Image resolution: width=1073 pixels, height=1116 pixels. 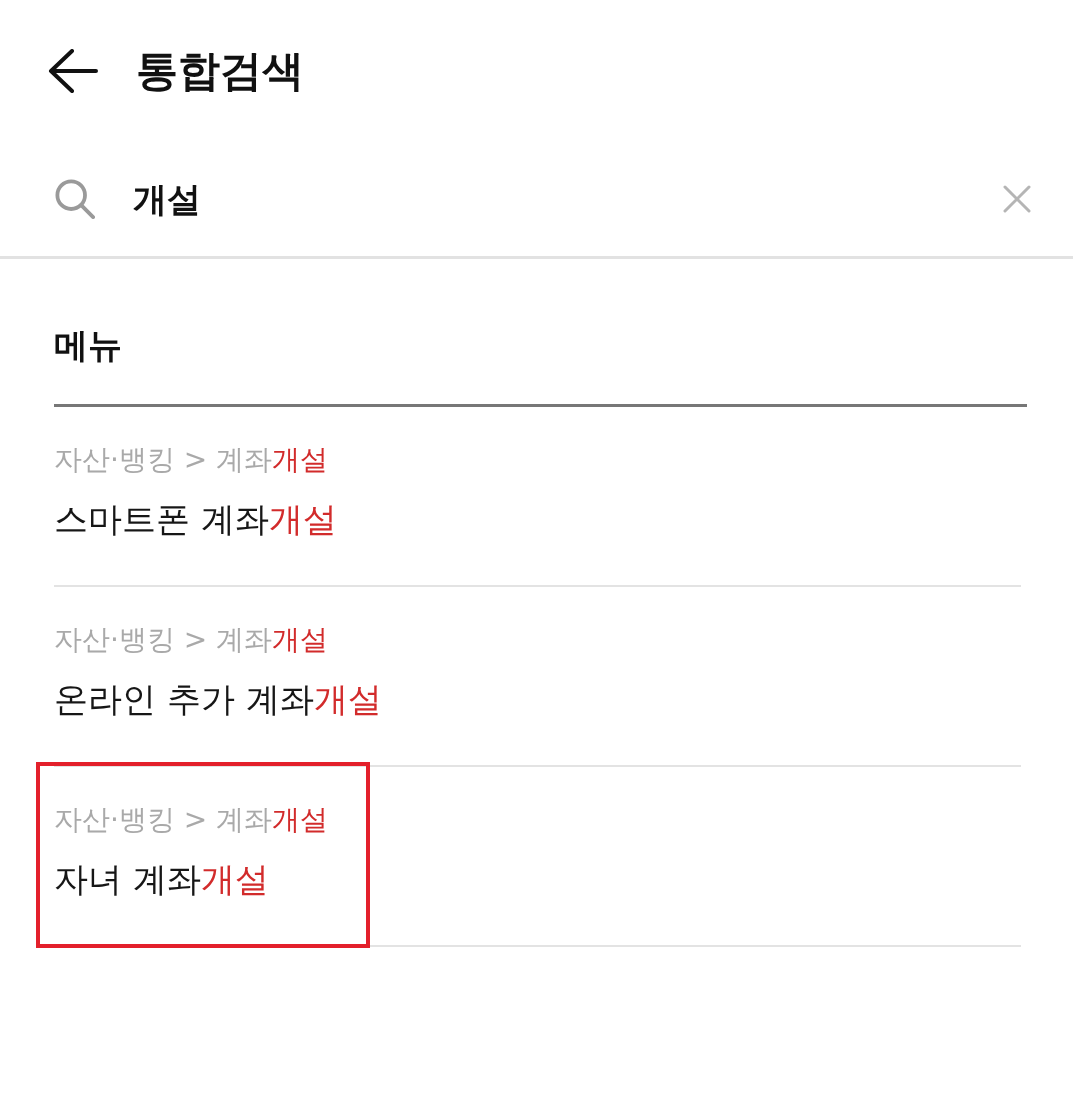 What do you see at coordinates (161, 879) in the screenshot?
I see `result-link: 자녀 계좌개설` at bounding box center [161, 879].